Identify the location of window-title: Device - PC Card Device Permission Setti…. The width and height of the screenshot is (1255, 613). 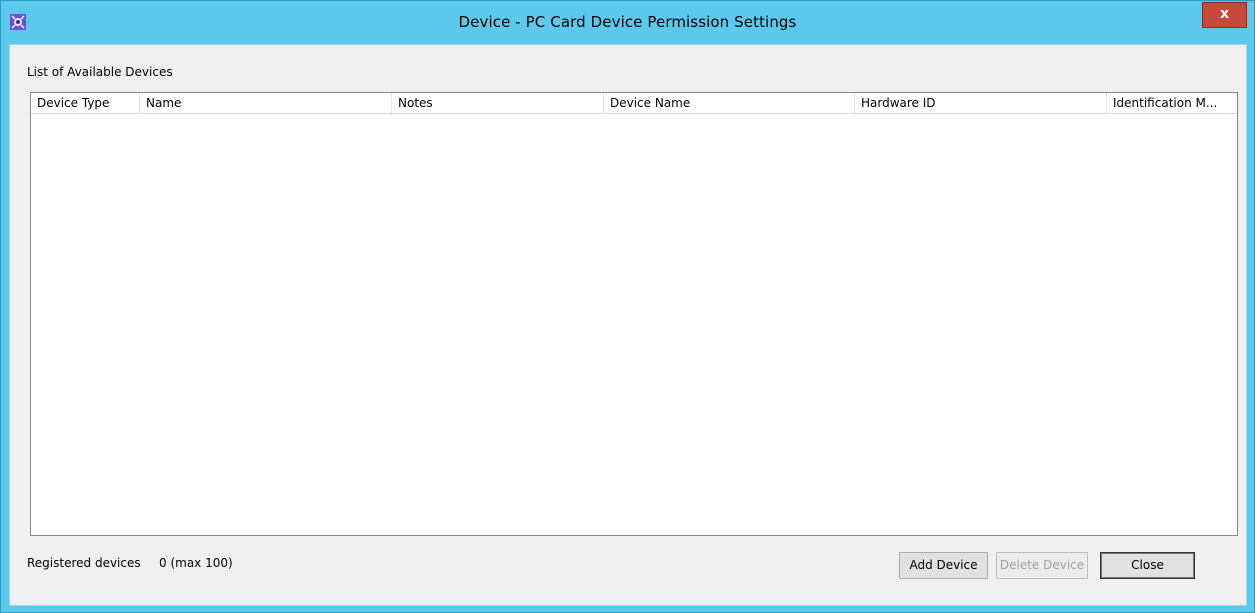
(627, 22).